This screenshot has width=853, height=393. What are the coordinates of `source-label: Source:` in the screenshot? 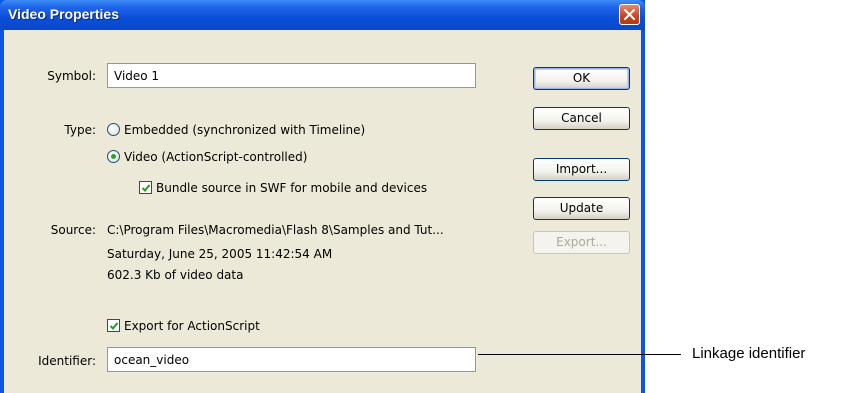 It's located at (73, 230).